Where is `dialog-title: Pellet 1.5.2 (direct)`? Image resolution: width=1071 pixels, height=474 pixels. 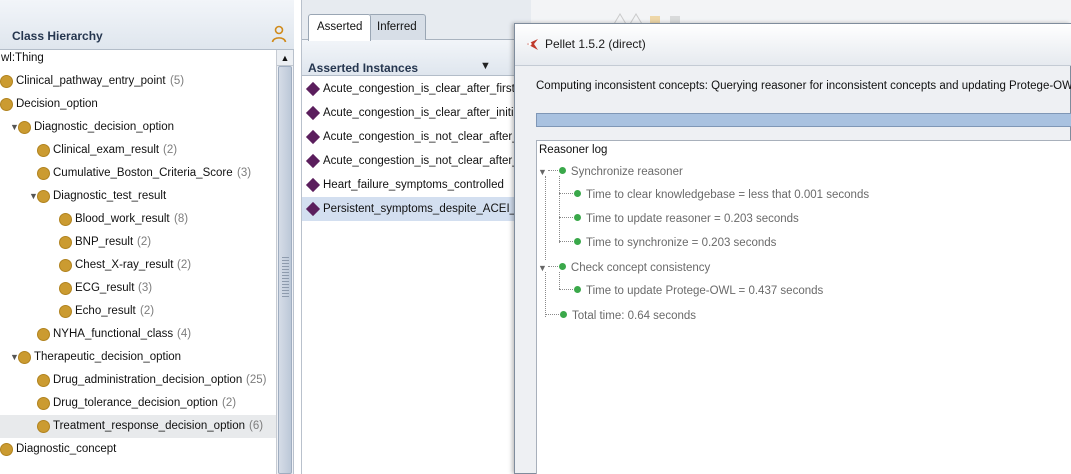
dialog-title: Pellet 1.5.2 (direct) is located at coordinates (595, 44).